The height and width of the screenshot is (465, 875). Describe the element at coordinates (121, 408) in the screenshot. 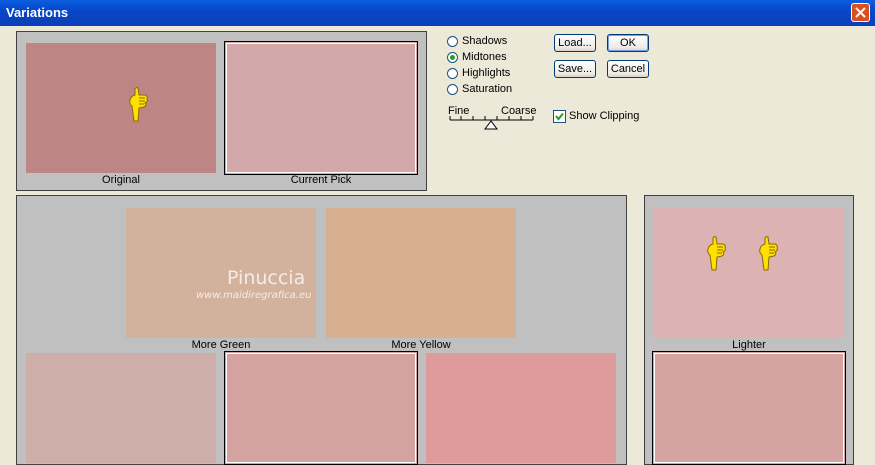

I see `more-cyan-variation` at that location.